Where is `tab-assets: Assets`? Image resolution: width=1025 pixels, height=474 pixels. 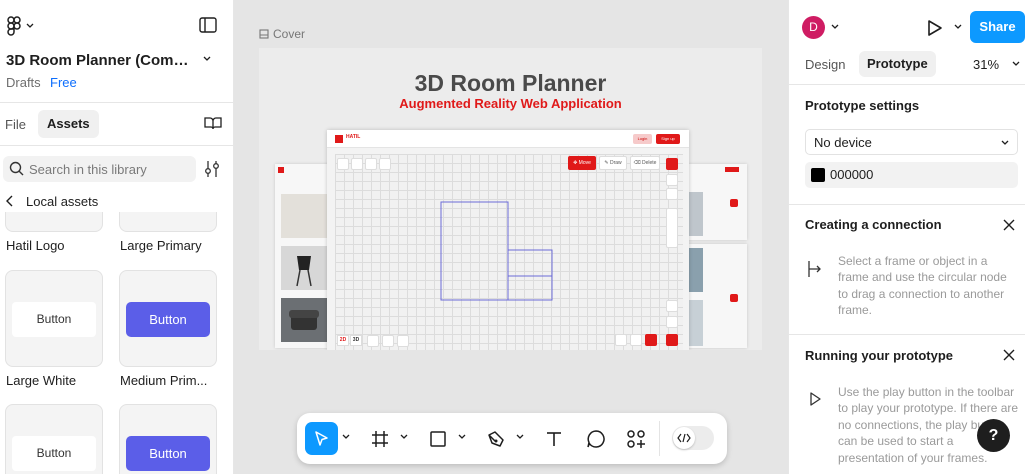 tab-assets: Assets is located at coordinates (68, 124).